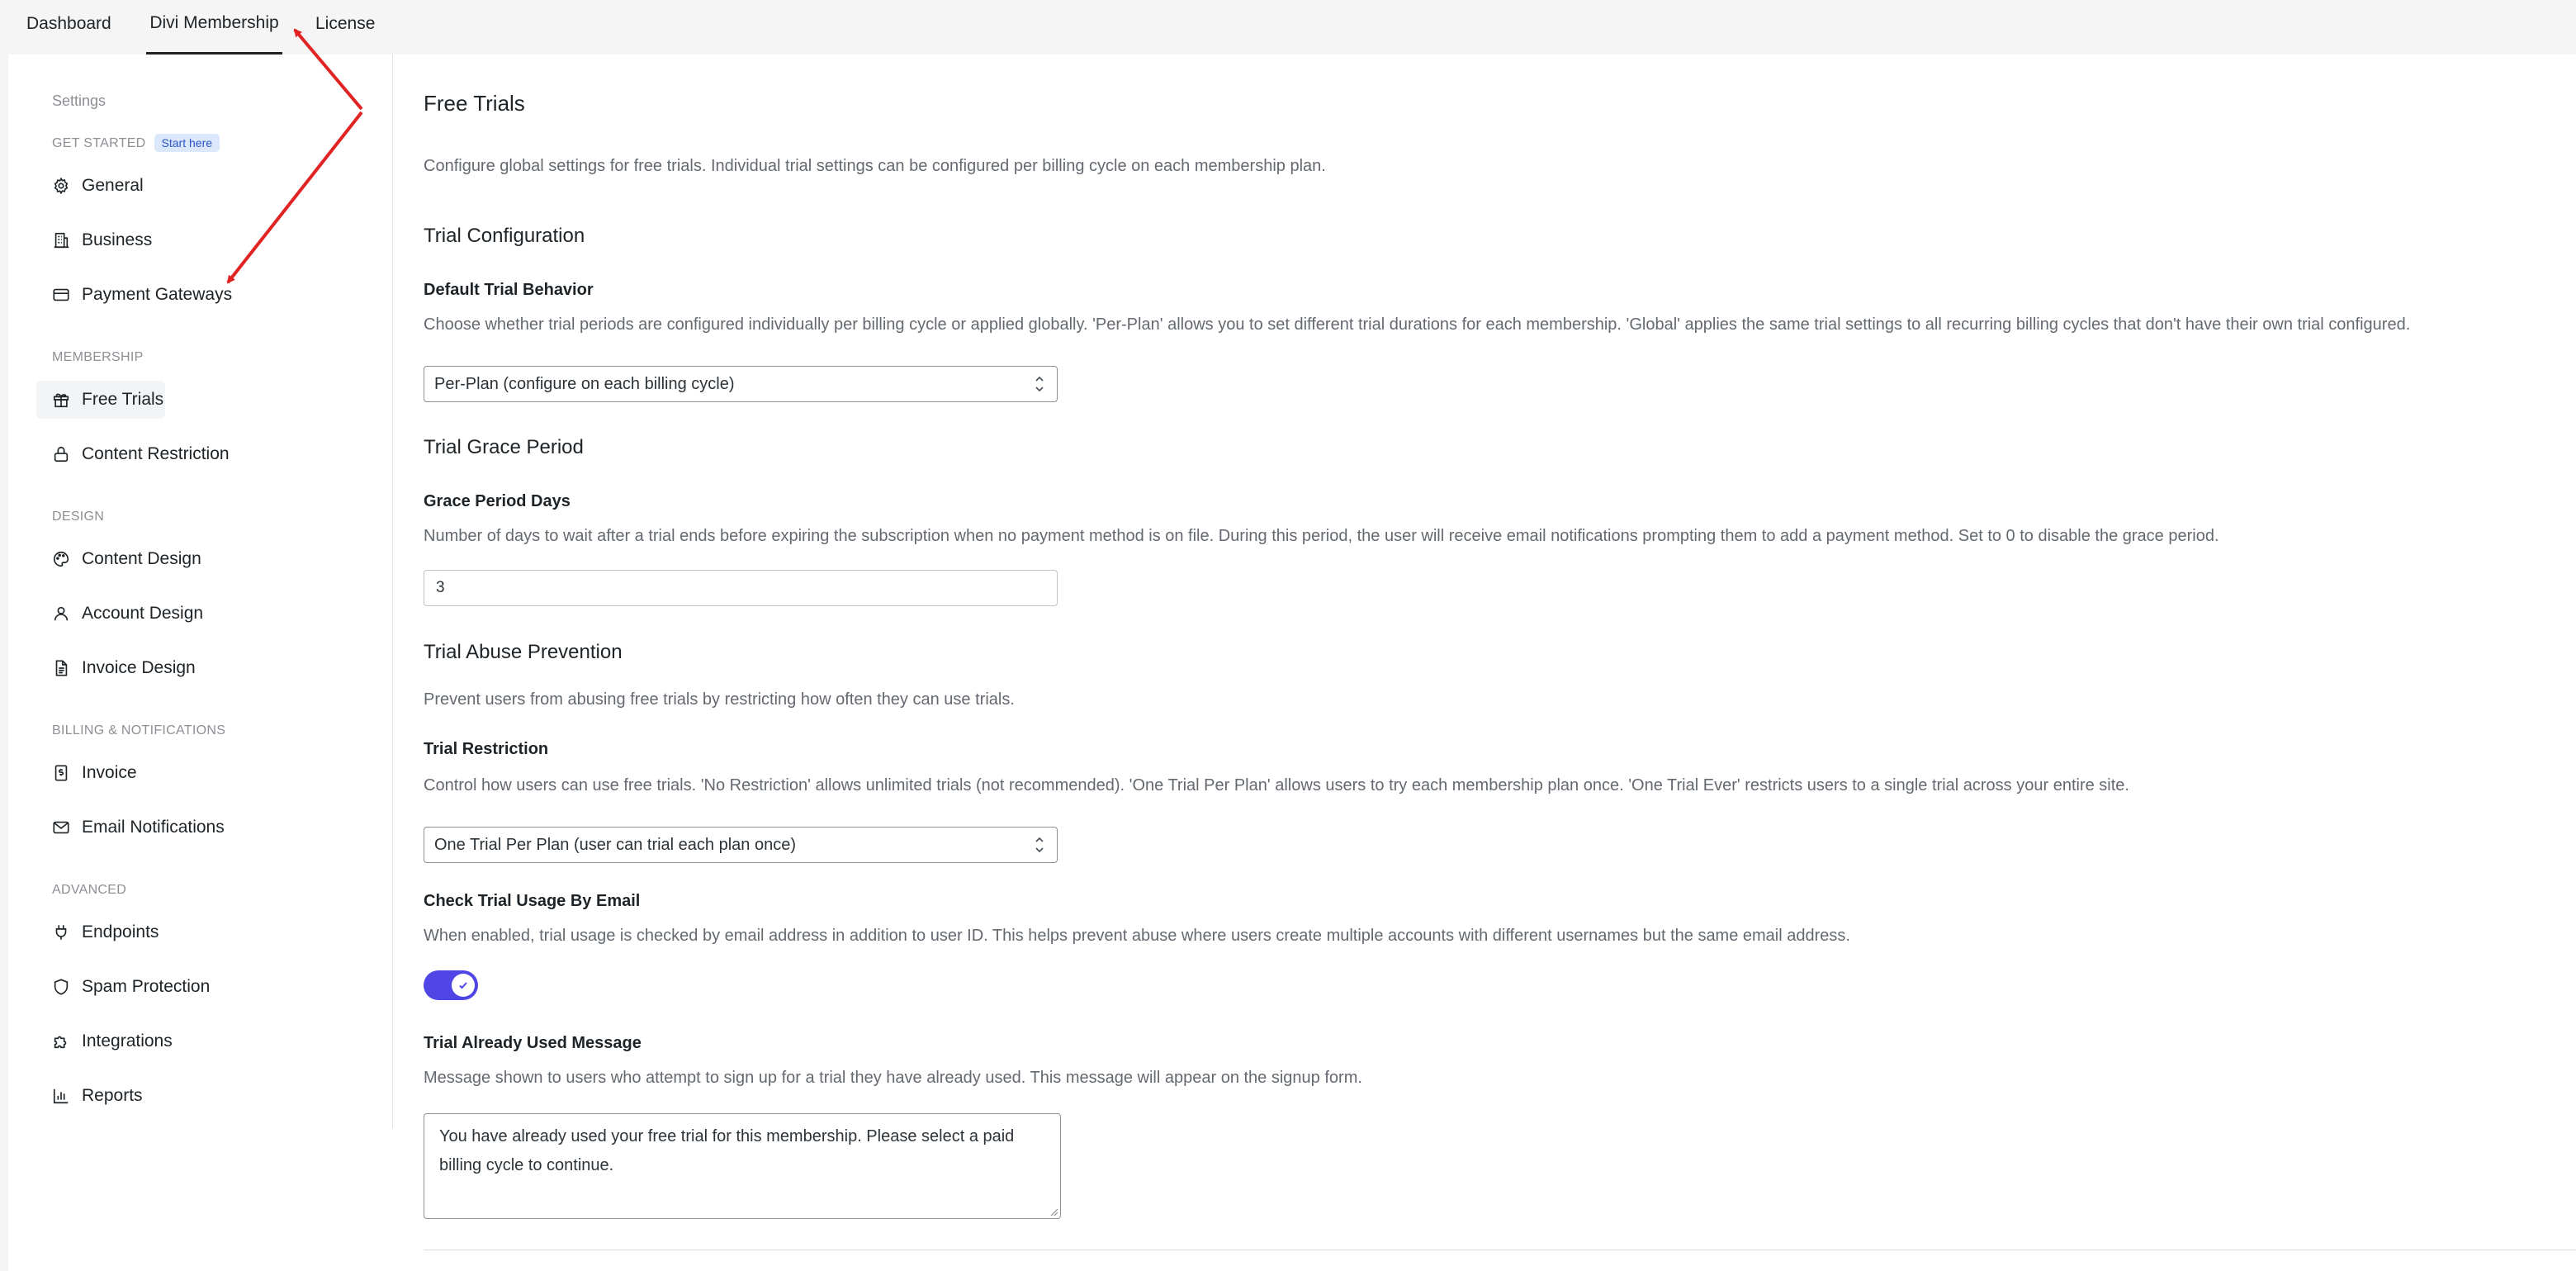  Describe the element at coordinates (61, 668) in the screenshot. I see `document-icon` at that location.